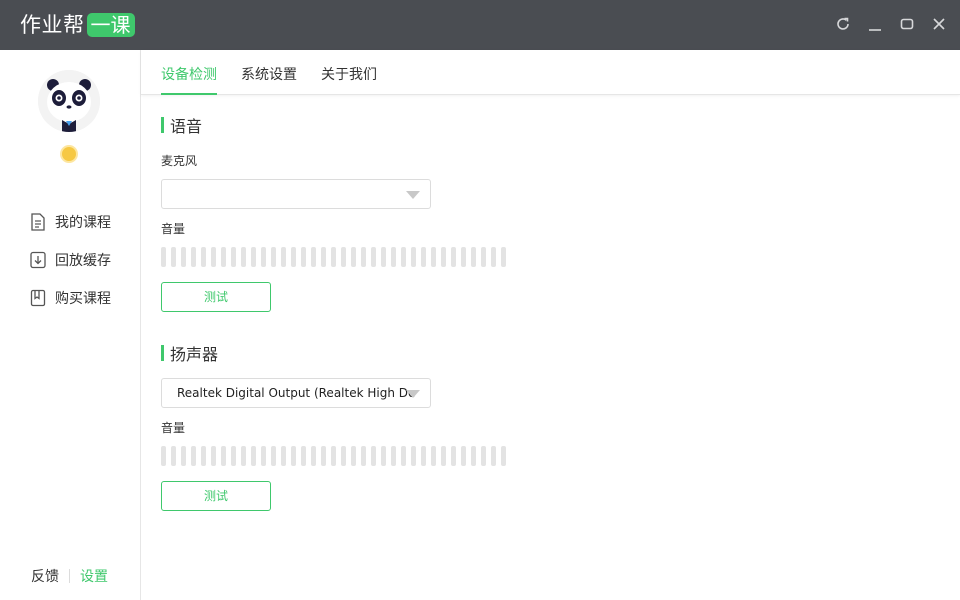 The image size is (960, 600). Describe the element at coordinates (843, 24) in the screenshot. I see `refresh-icon` at that location.